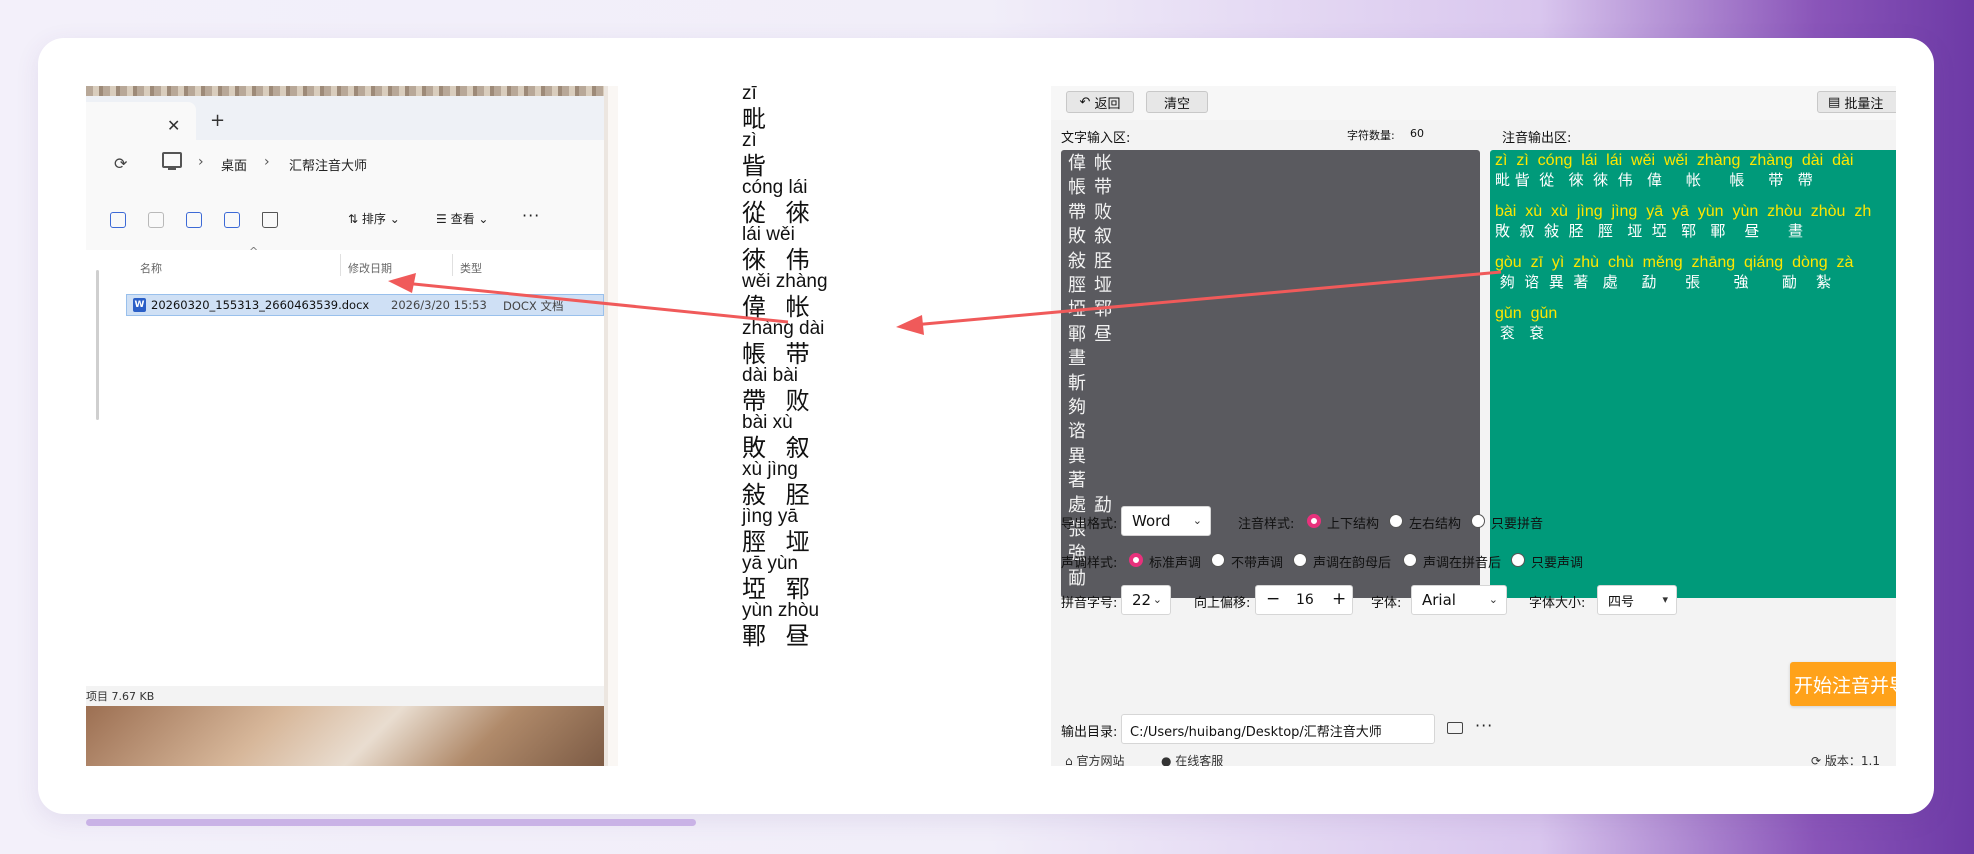 Image resolution: width=1974 pixels, height=854 pixels. I want to click on batch-annotate-button: ▤ 批量注, so click(1856, 102).